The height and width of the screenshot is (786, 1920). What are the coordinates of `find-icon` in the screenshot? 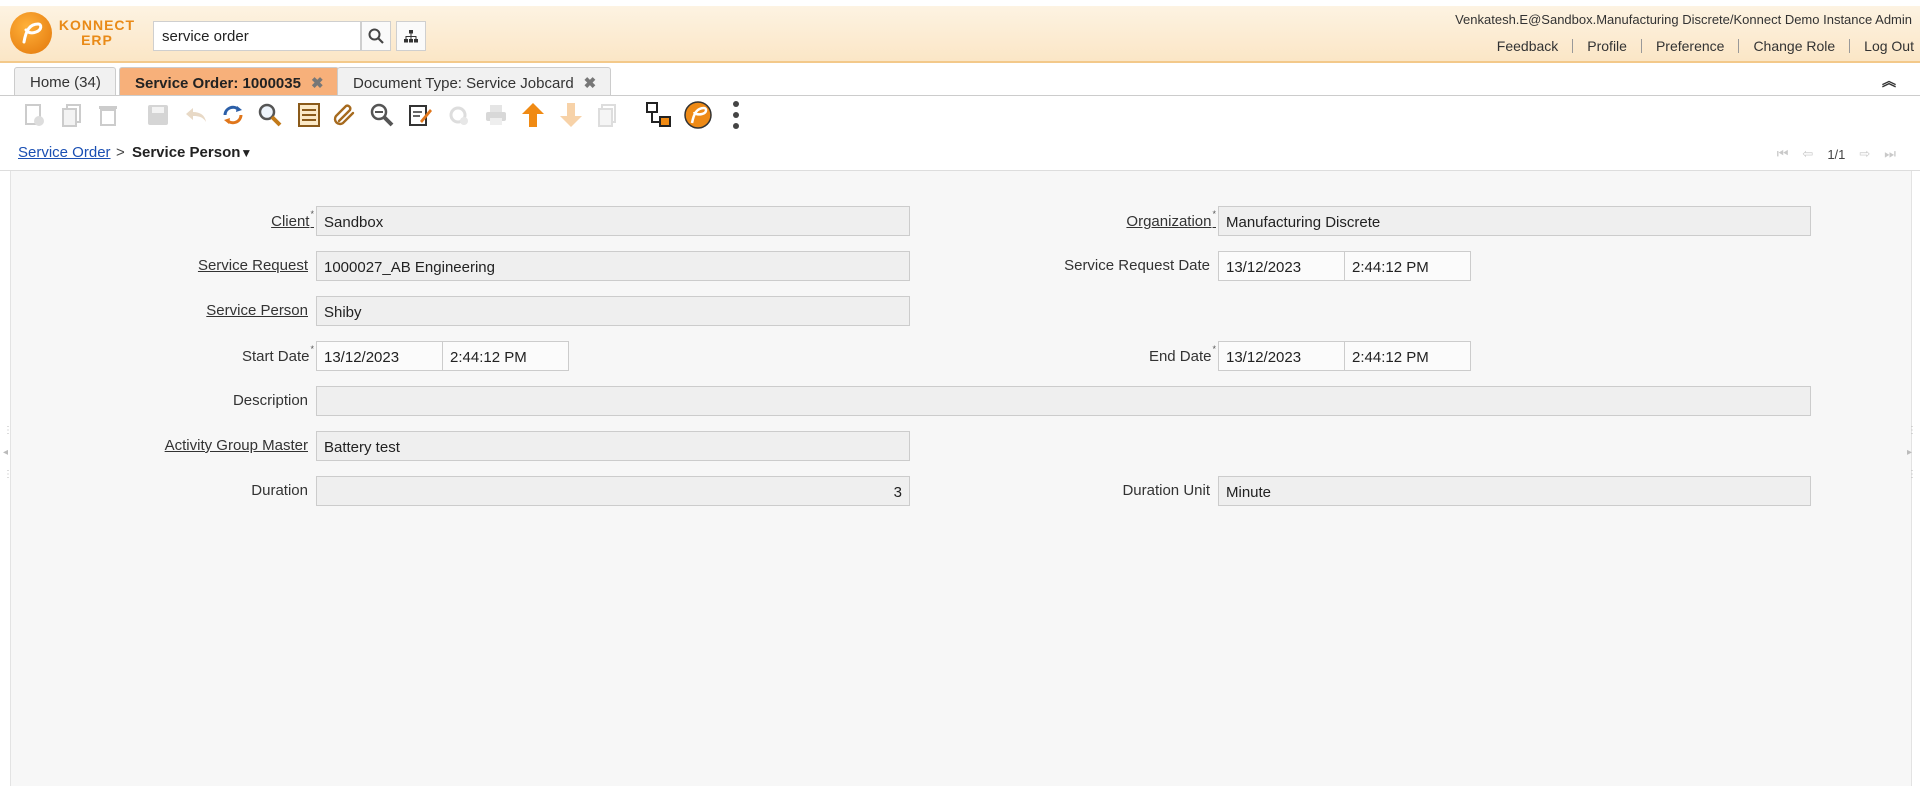 It's located at (270, 115).